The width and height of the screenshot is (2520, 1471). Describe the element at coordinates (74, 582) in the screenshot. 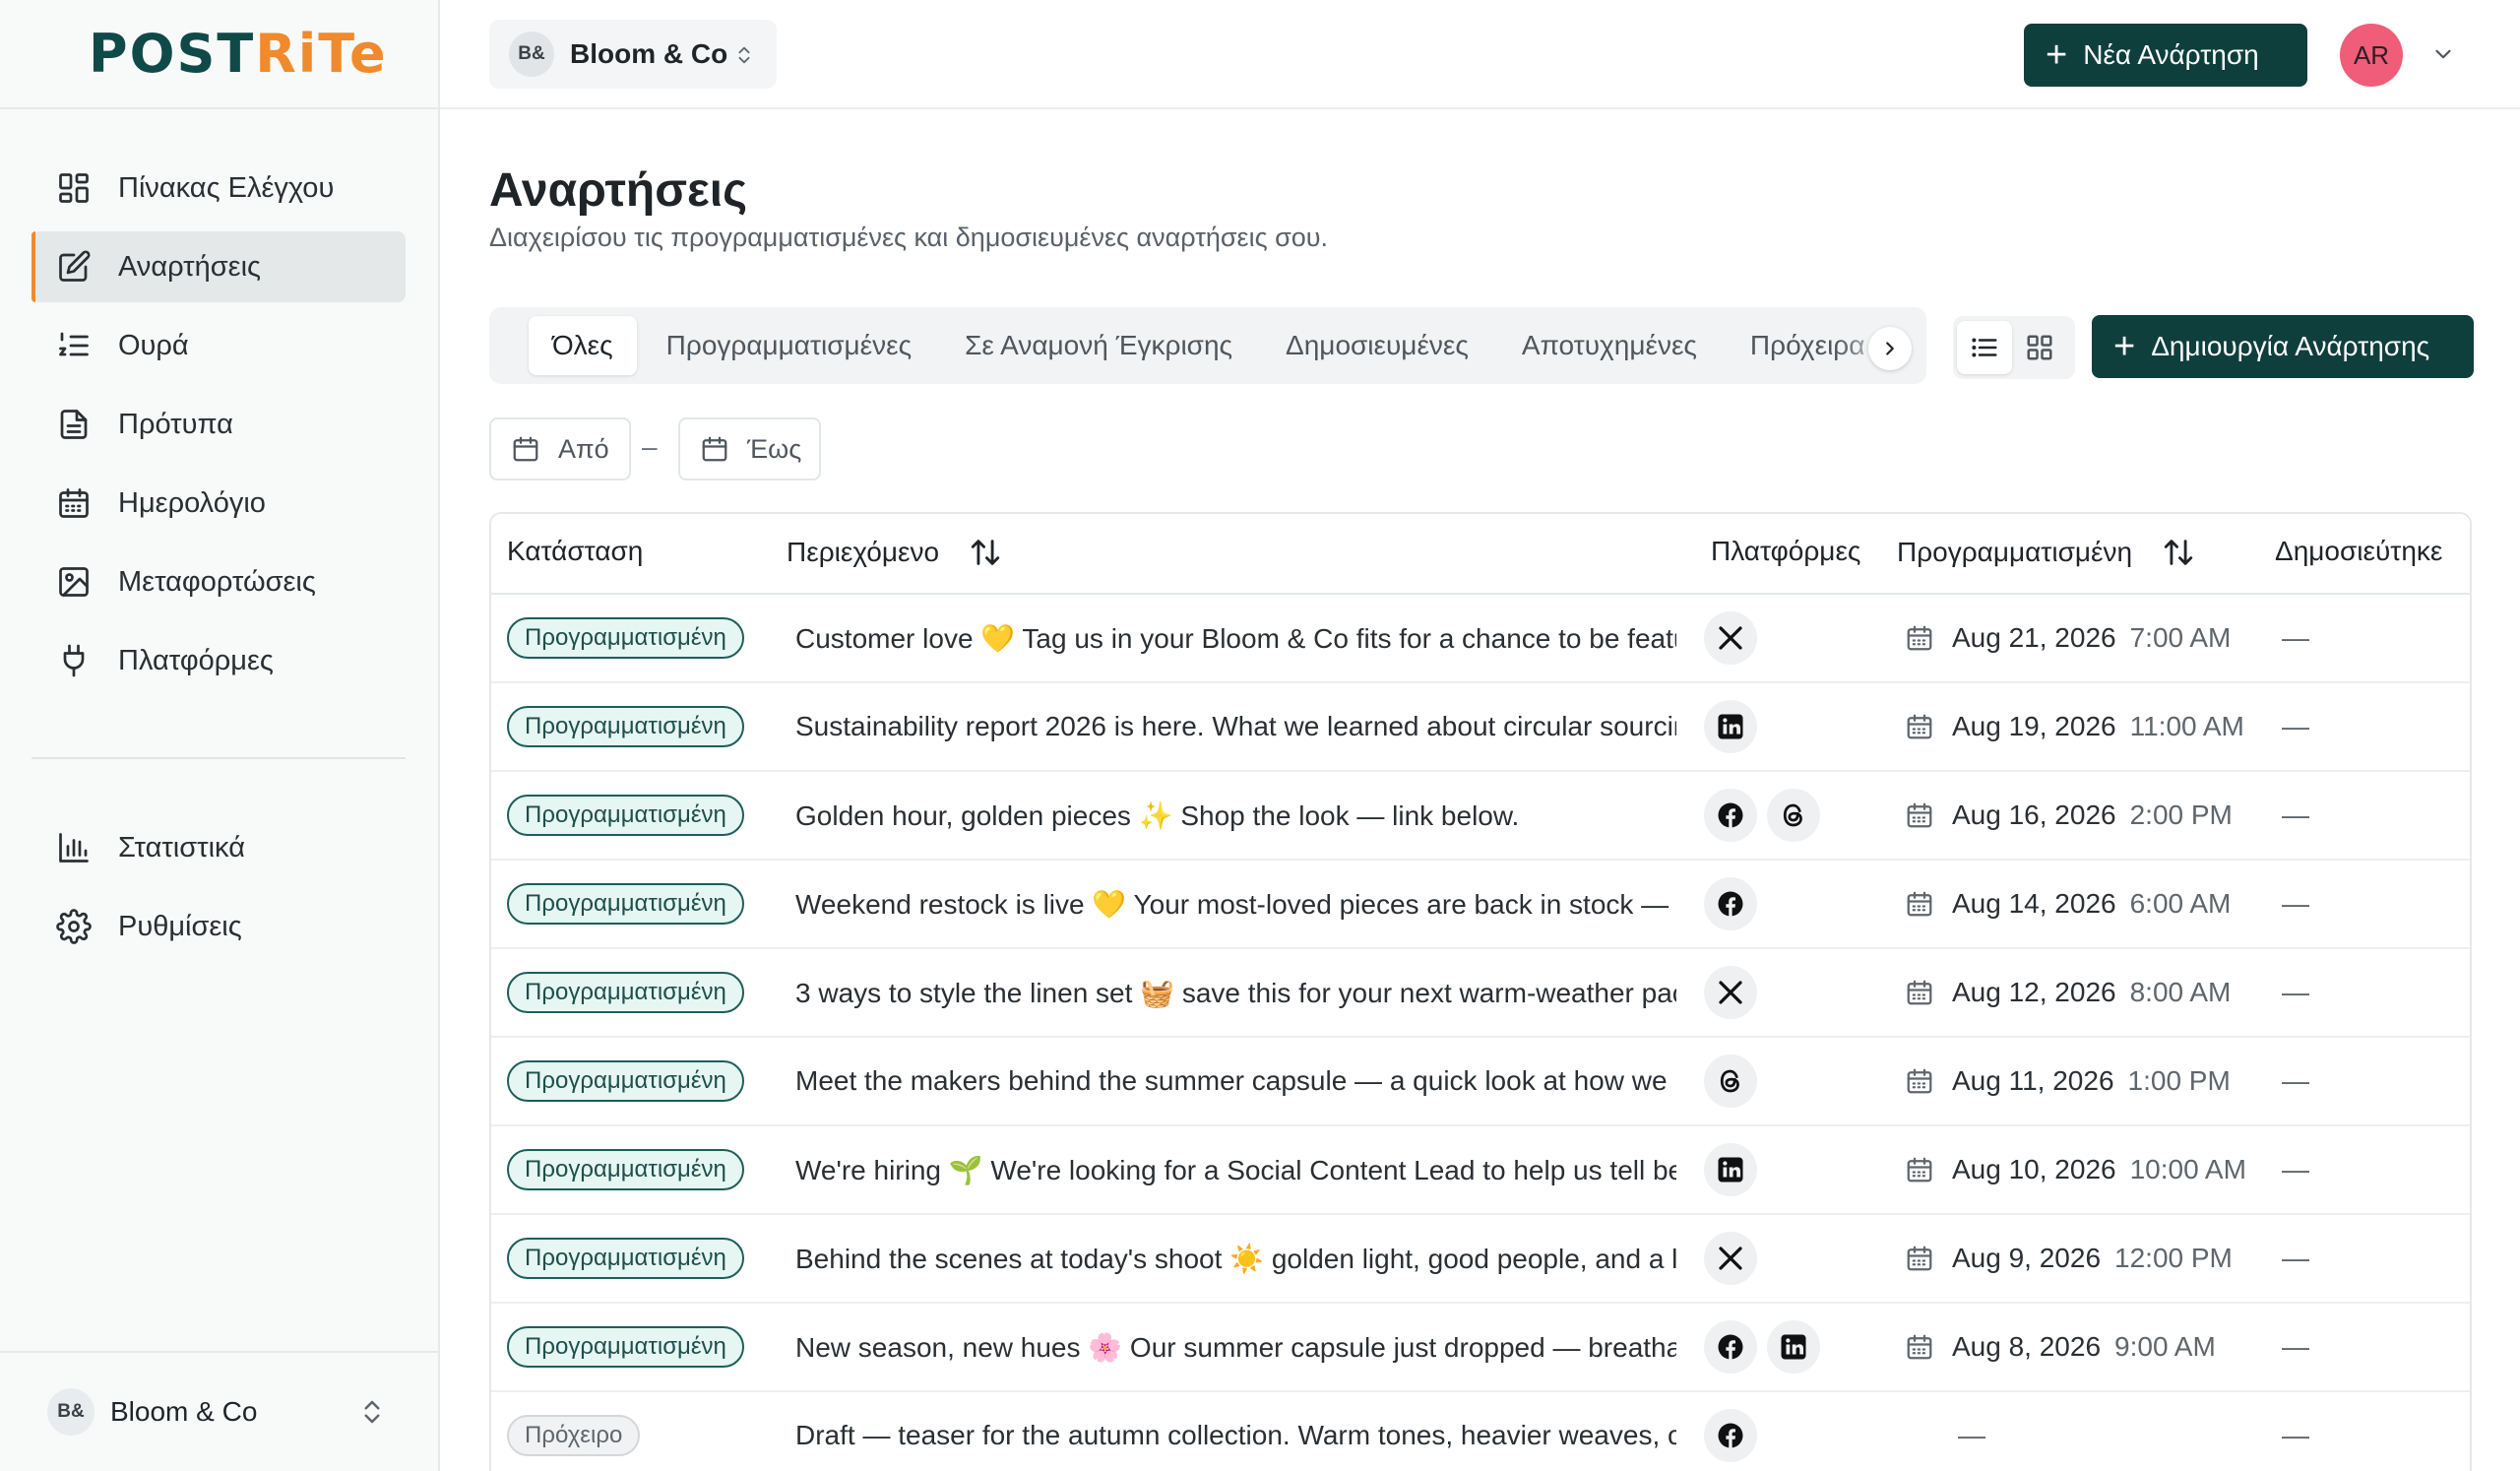

I see `image-upload-icon` at that location.